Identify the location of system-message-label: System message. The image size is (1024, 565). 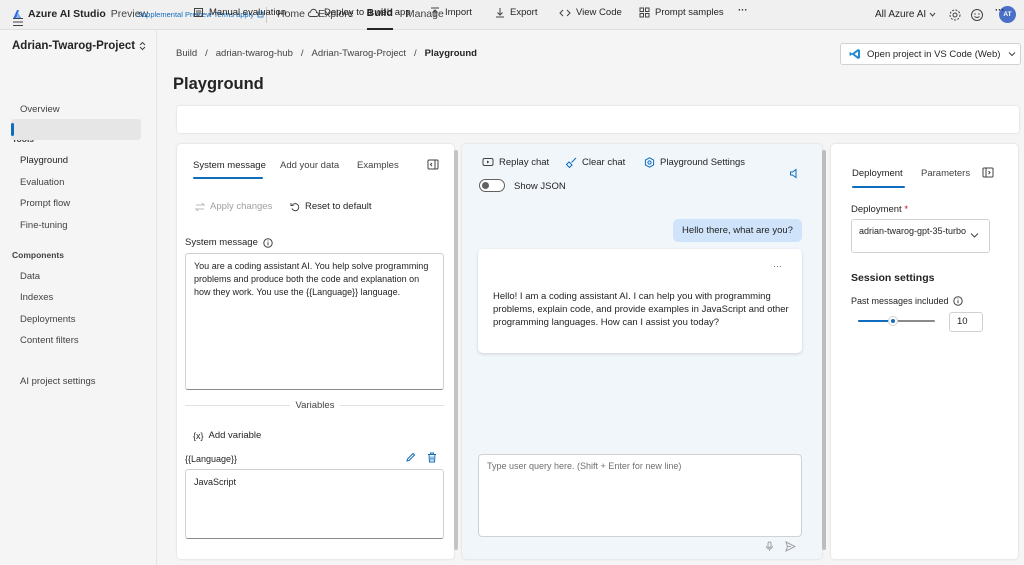
(229, 242).